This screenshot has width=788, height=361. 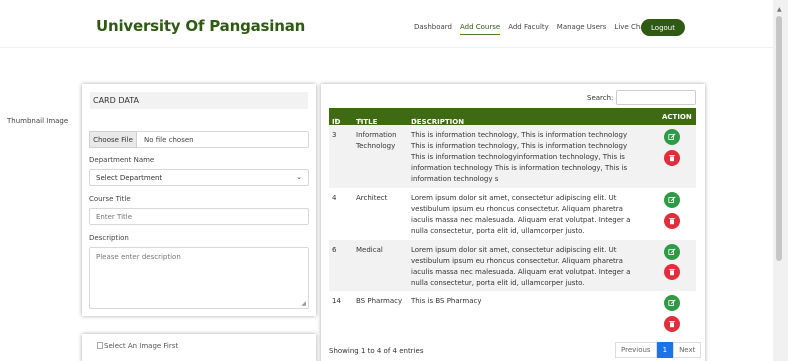 What do you see at coordinates (38, 121) in the screenshot?
I see `thumbnail-label: Thumbnail Image` at bounding box center [38, 121].